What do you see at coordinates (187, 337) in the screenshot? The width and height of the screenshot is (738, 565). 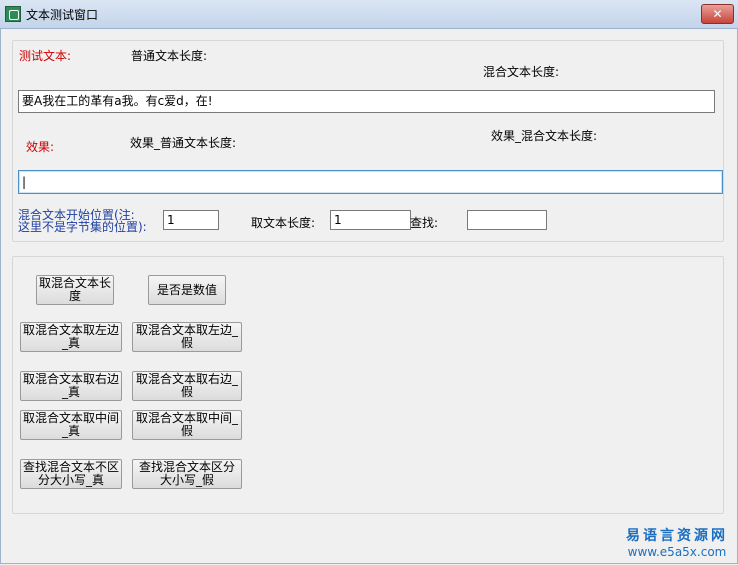 I see `left-false-button: 取混合文本取左边_假` at bounding box center [187, 337].